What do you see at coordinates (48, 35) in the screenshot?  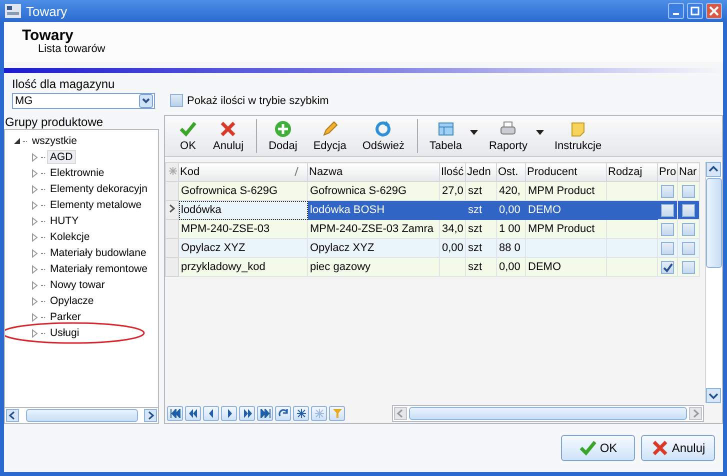 I see `page-title: Towary` at bounding box center [48, 35].